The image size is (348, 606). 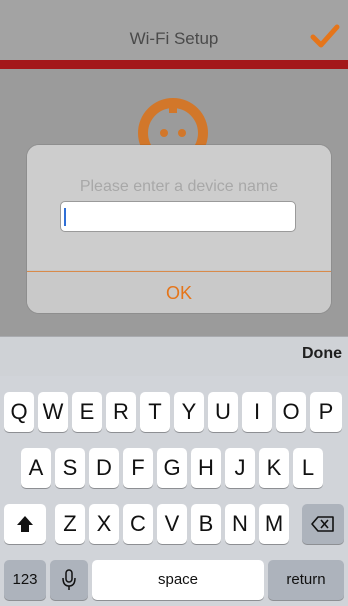 I want to click on dialog-prompt: Please enter a device name, so click(x=179, y=186).